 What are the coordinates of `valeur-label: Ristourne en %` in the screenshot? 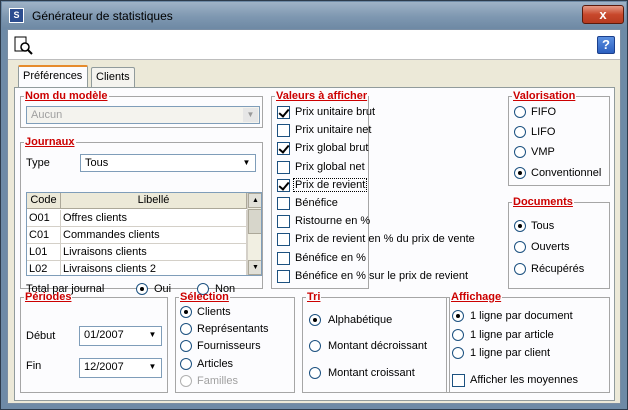 It's located at (333, 221).